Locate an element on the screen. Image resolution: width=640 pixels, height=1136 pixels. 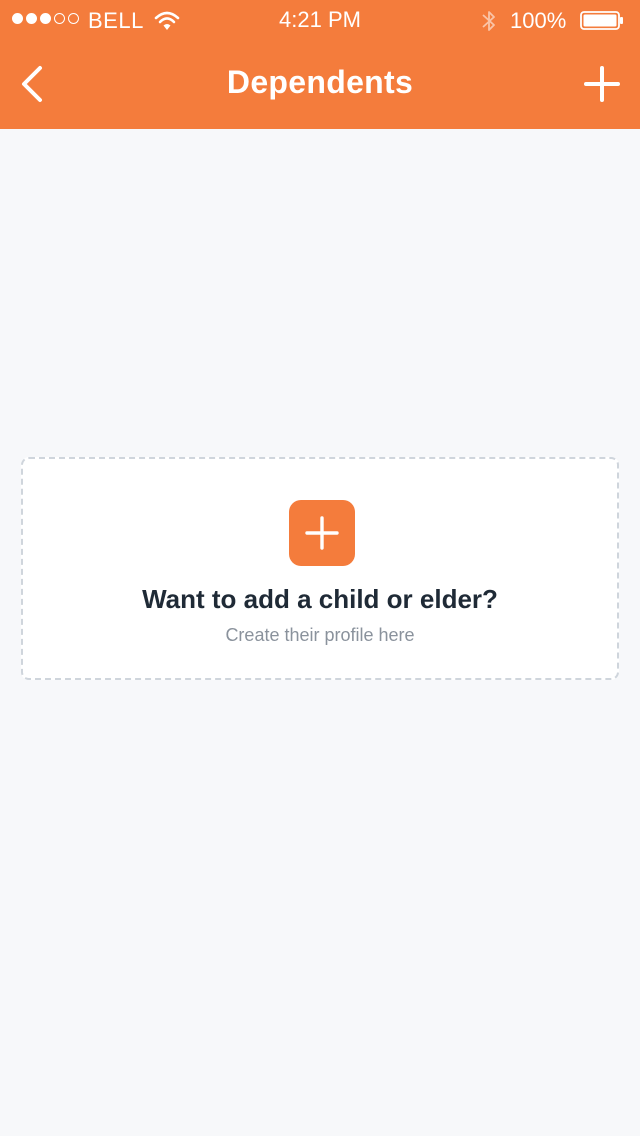
add-dependent-button is located at coordinates (602, 84).